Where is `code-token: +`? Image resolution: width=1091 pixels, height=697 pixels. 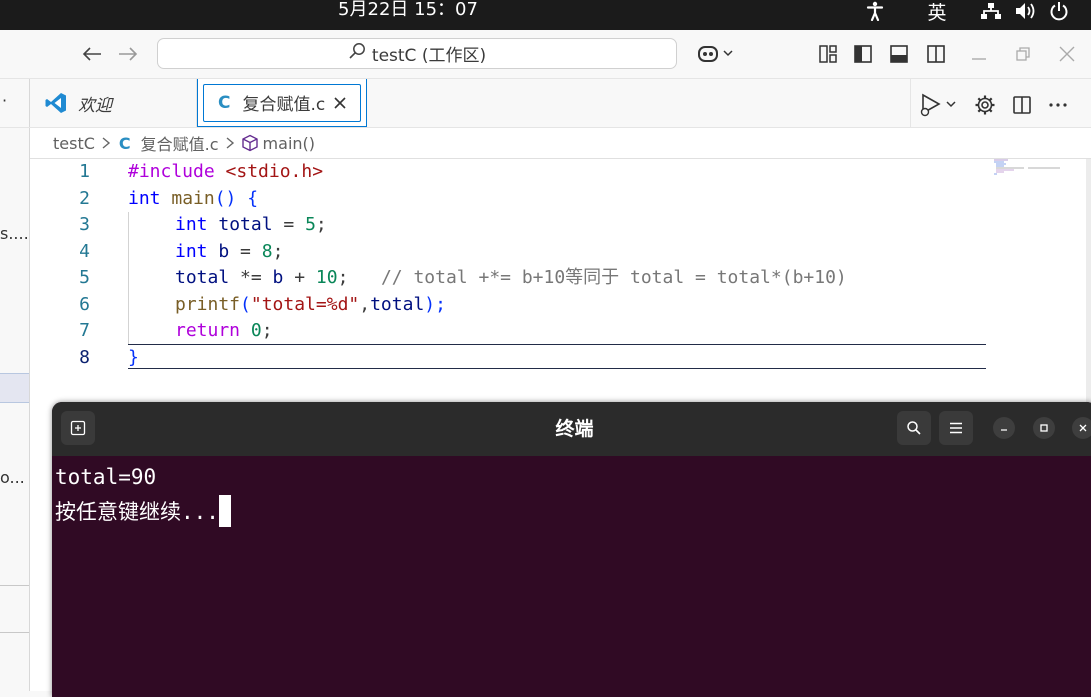 code-token: + is located at coordinates (299, 277).